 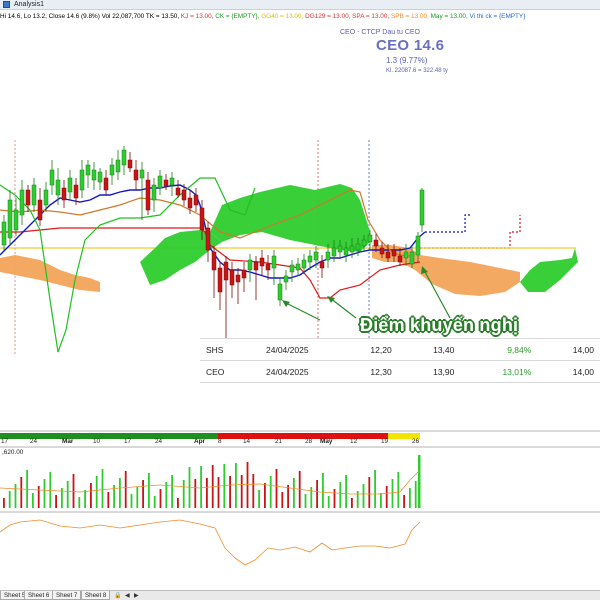 I want to click on table-row: SHS 24/04/2025 12,20 13,40 9,84% 14,00, so click(x=400, y=349).